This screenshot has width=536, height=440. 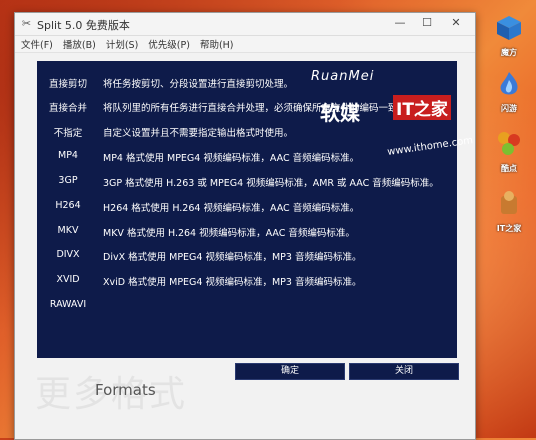 What do you see at coordinates (231, 208) in the screenshot?
I see `format-desc: H264 格式使用 H.264 视频编码标准，AAC 音频编码标准。` at bounding box center [231, 208].